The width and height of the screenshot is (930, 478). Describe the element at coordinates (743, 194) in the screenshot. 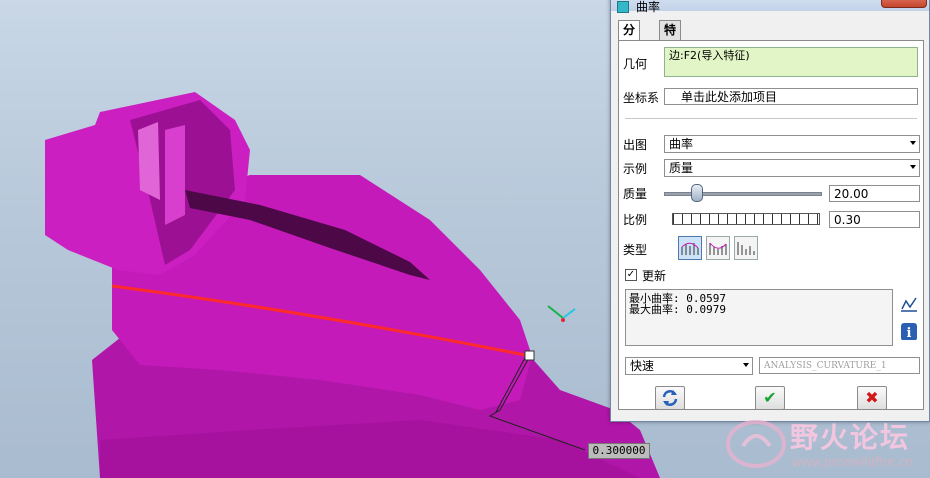

I see `quality-slider` at that location.